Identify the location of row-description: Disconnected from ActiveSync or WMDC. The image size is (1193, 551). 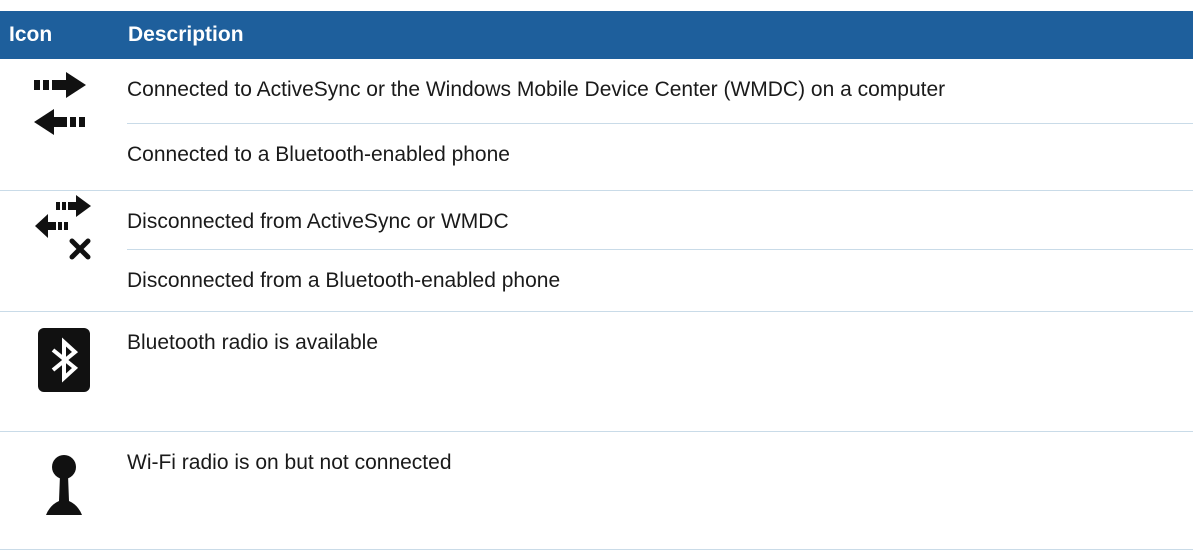
(660, 220).